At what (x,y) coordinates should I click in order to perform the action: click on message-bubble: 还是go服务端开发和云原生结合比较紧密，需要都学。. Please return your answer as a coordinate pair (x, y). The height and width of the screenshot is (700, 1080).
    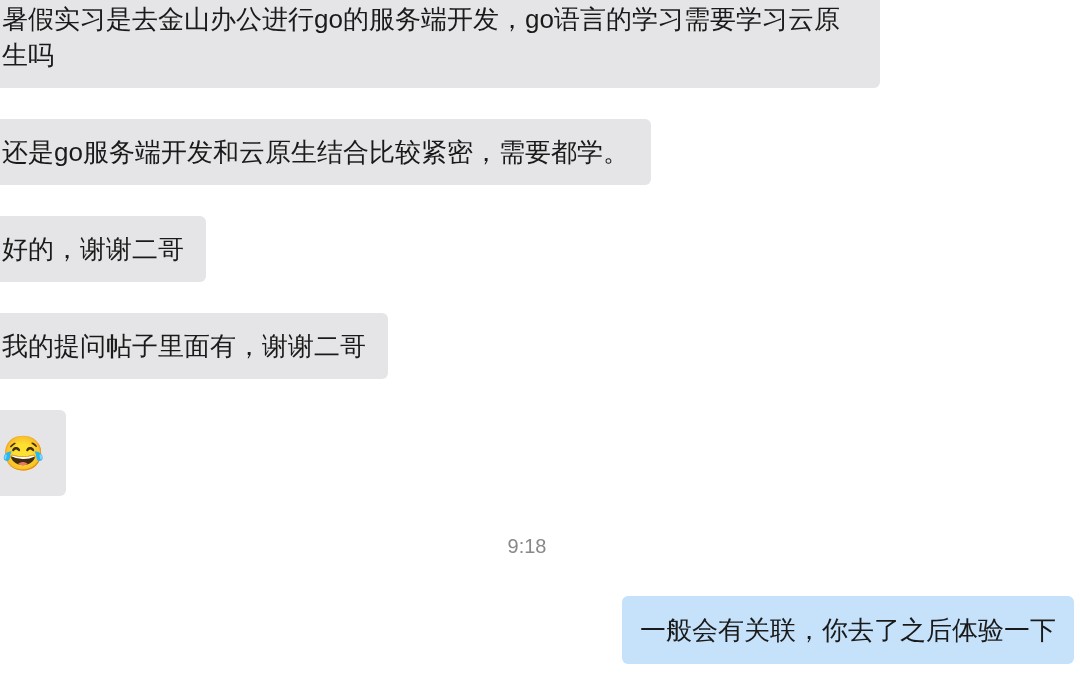
    Looking at the image, I should click on (325, 152).